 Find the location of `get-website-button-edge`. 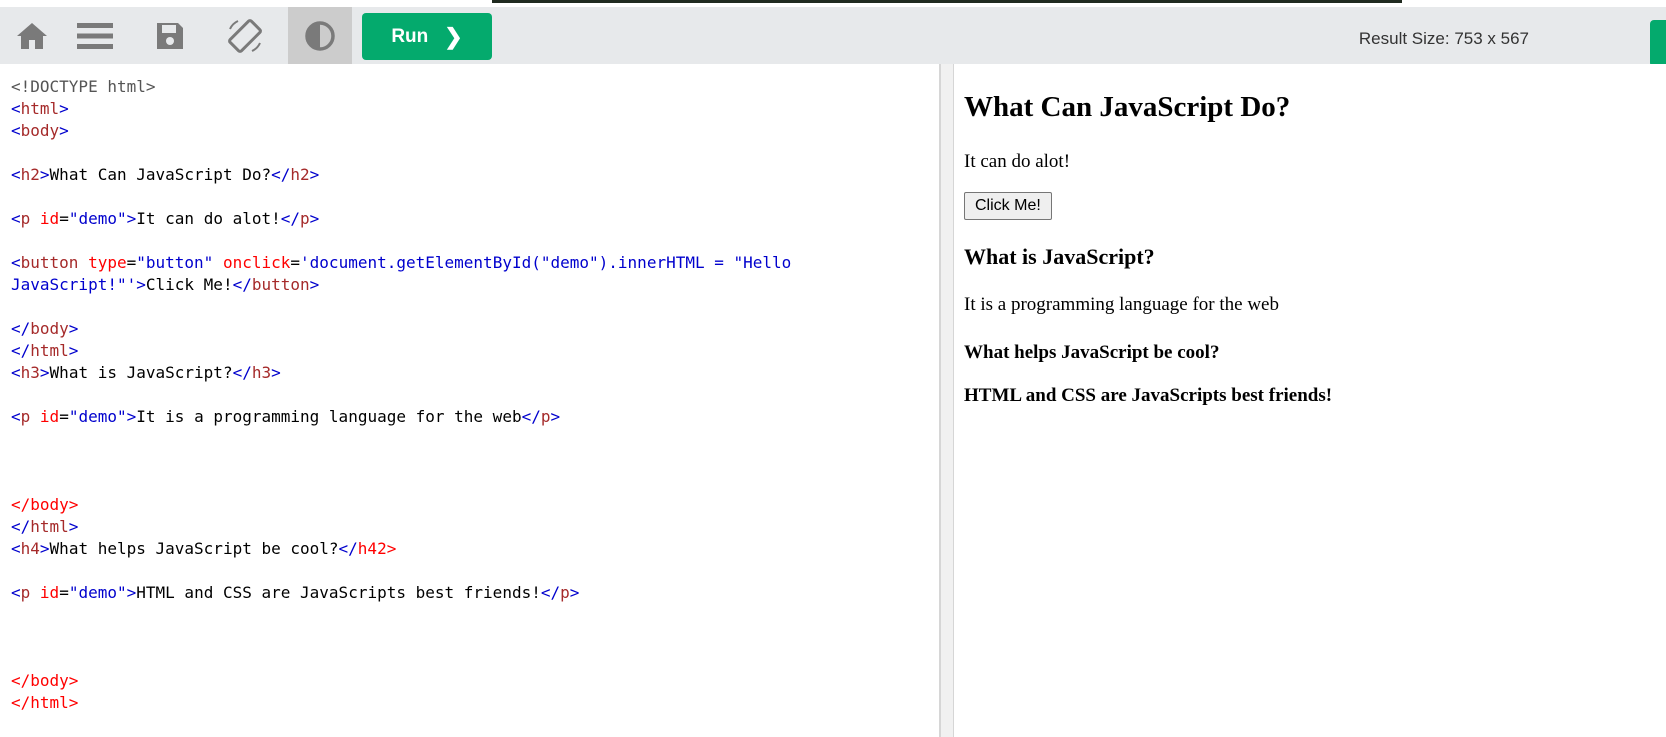

get-website-button-edge is located at coordinates (1658, 43).